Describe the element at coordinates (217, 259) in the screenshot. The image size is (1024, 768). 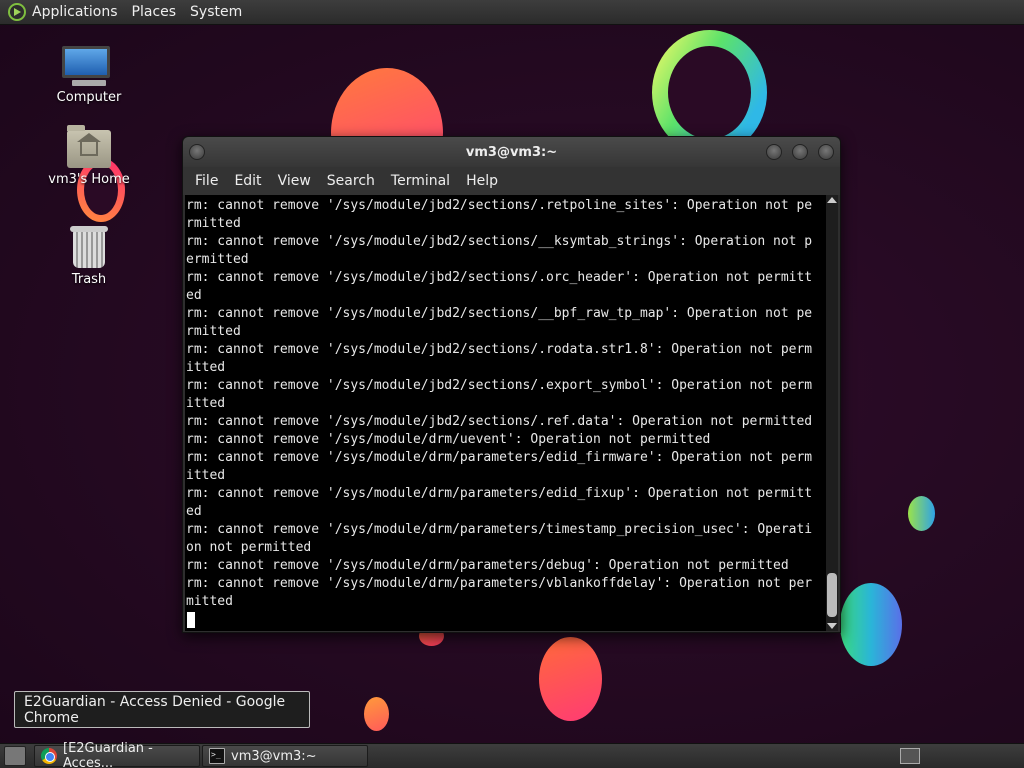
I see `terminal-line: ermitted` at that location.